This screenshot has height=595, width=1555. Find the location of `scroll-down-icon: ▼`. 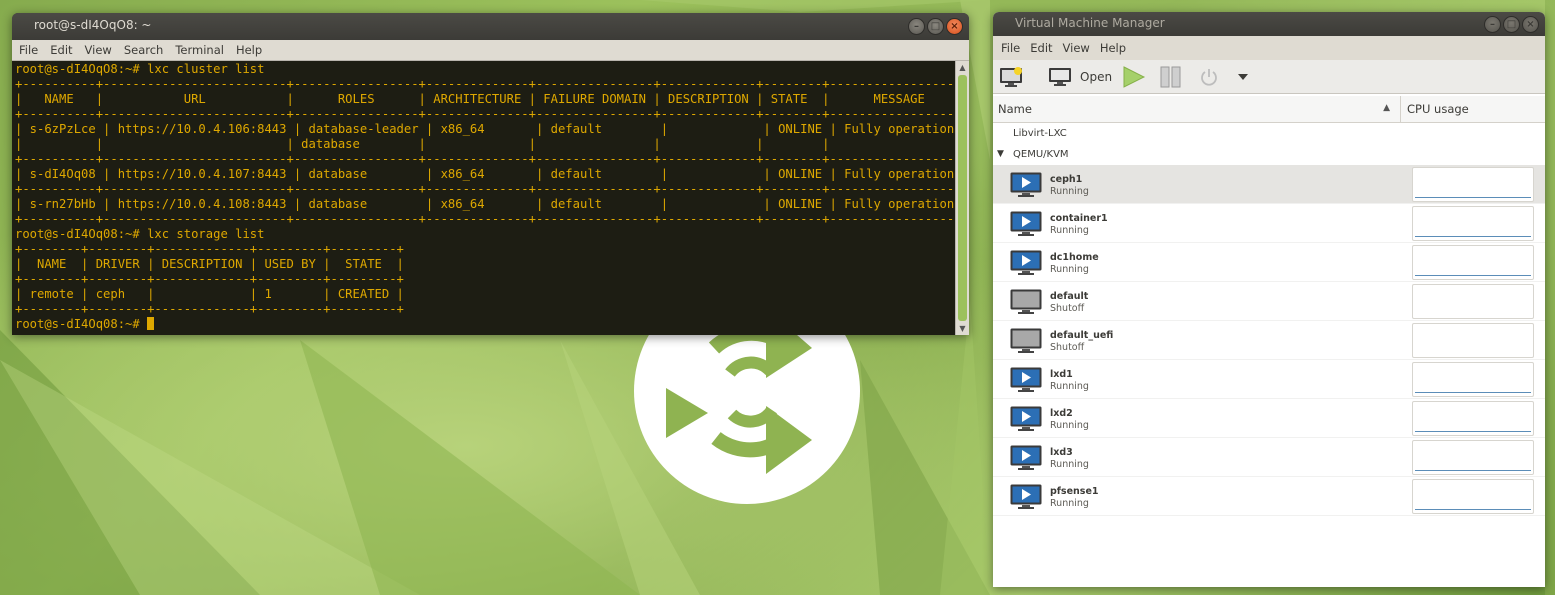

scroll-down-icon: ▼ is located at coordinates (962, 328).